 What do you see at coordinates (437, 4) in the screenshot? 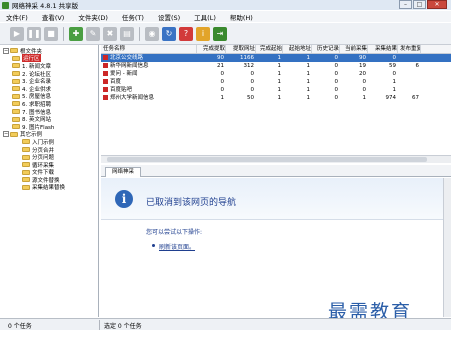
I see `close-icon: ✕` at bounding box center [437, 4].